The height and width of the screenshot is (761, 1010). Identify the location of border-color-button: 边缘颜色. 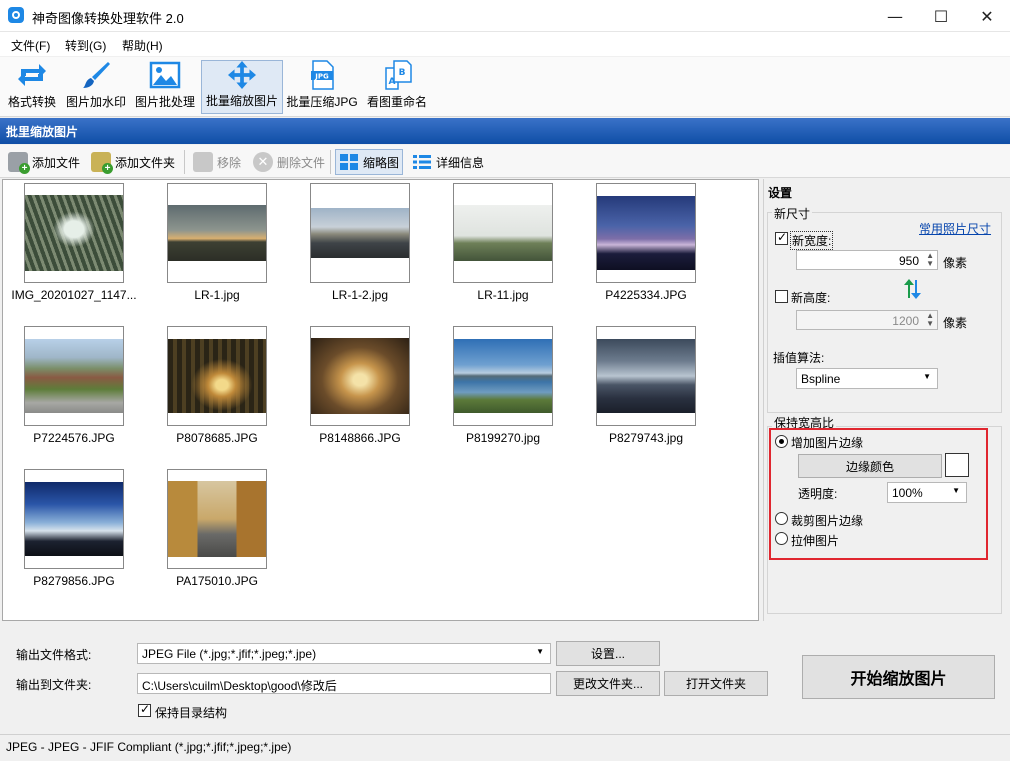
(870, 466).